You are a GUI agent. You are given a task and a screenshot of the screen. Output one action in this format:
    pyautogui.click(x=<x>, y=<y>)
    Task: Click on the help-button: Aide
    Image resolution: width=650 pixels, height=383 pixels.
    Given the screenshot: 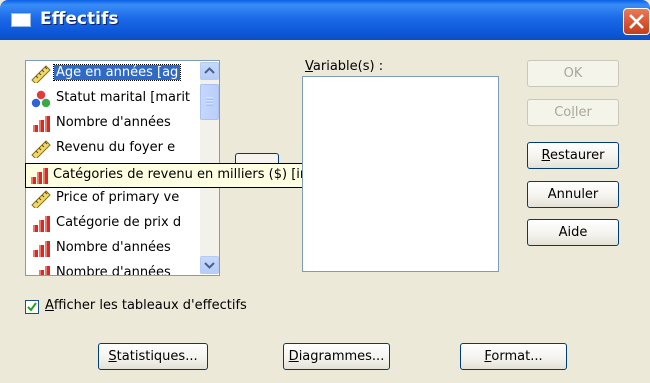 What is the action you would take?
    pyautogui.click(x=573, y=232)
    